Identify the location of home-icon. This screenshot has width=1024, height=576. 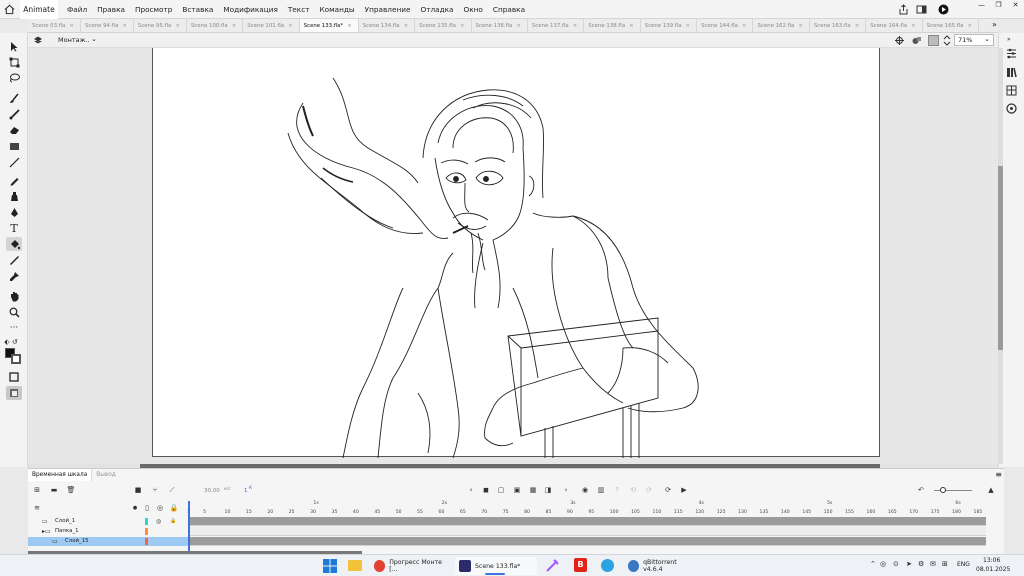
(9, 9).